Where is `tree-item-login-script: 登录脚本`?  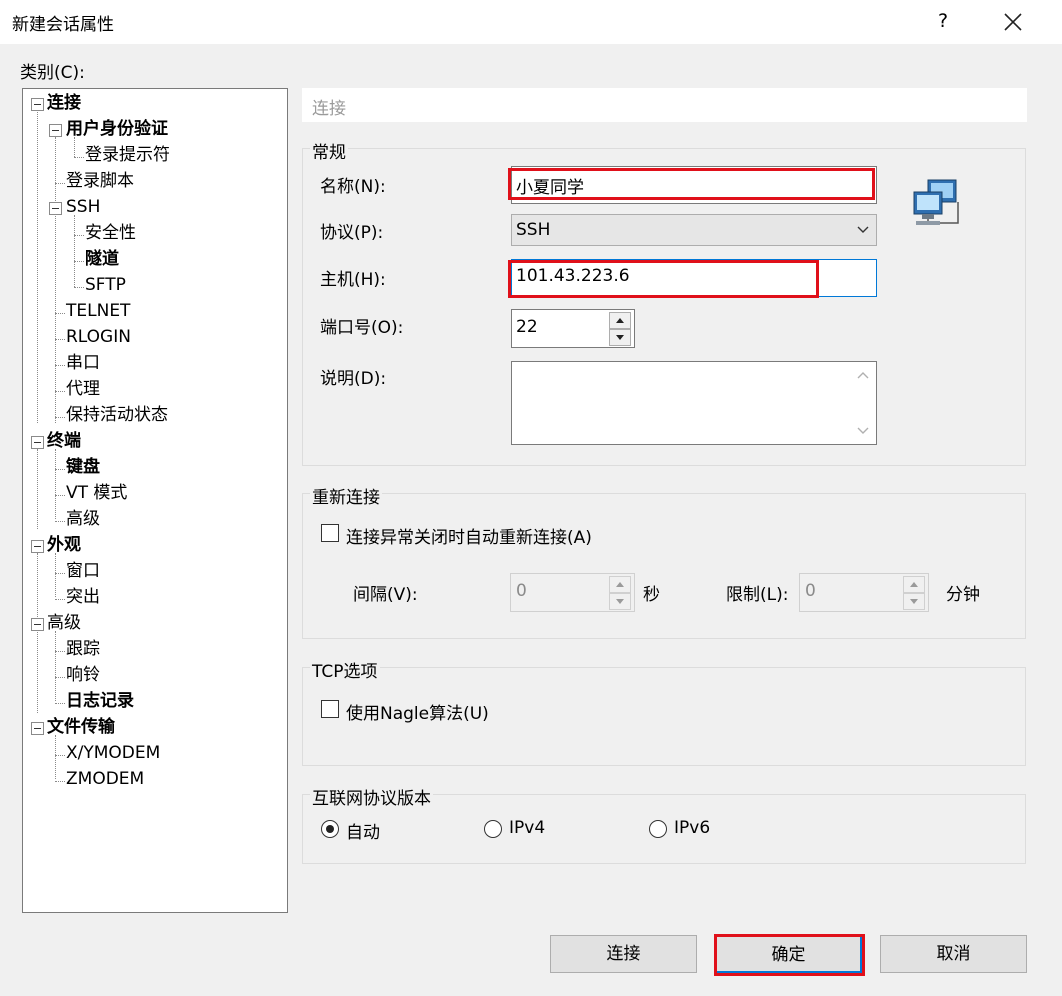
tree-item-login-script: 登录脚本 is located at coordinates (100, 181).